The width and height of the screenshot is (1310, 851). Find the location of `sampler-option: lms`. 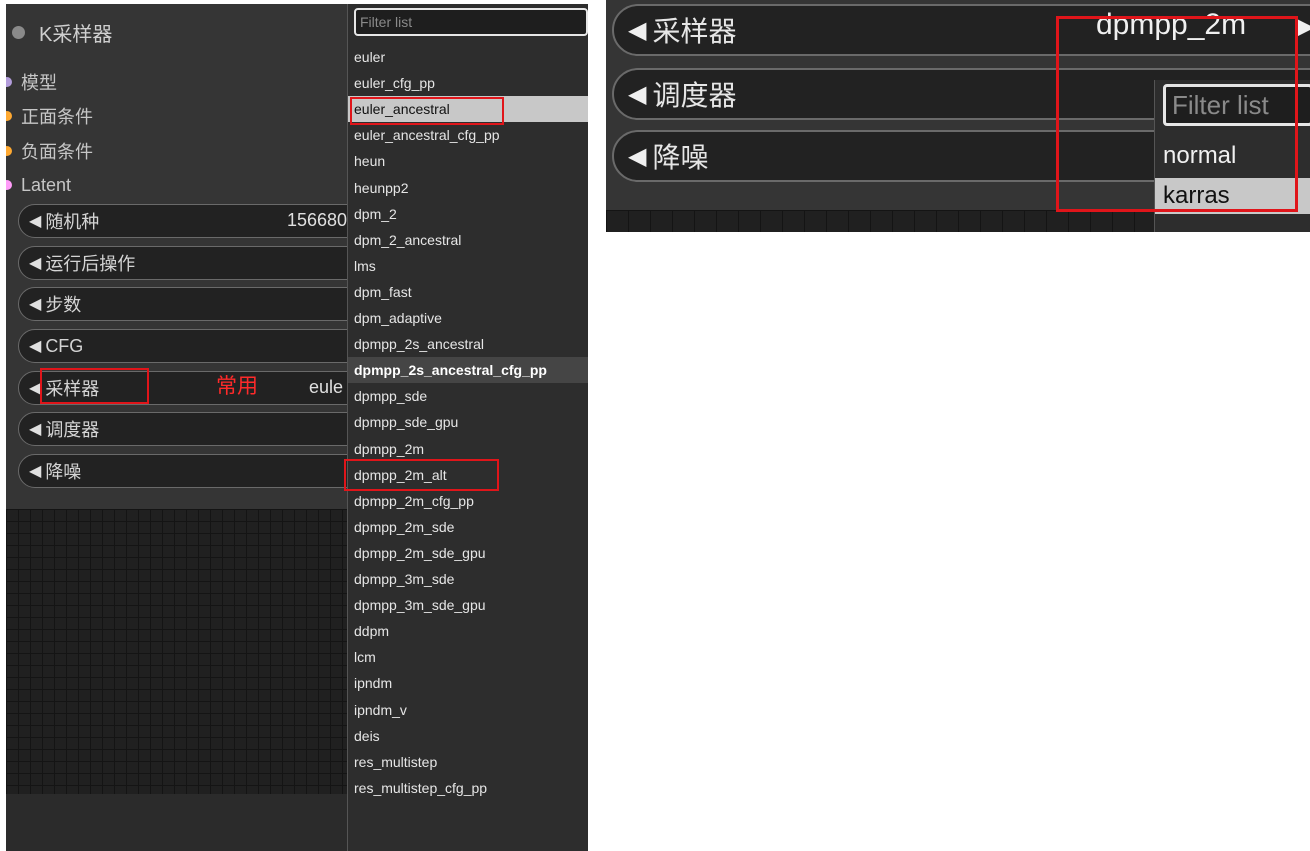

sampler-option: lms is located at coordinates (468, 266).